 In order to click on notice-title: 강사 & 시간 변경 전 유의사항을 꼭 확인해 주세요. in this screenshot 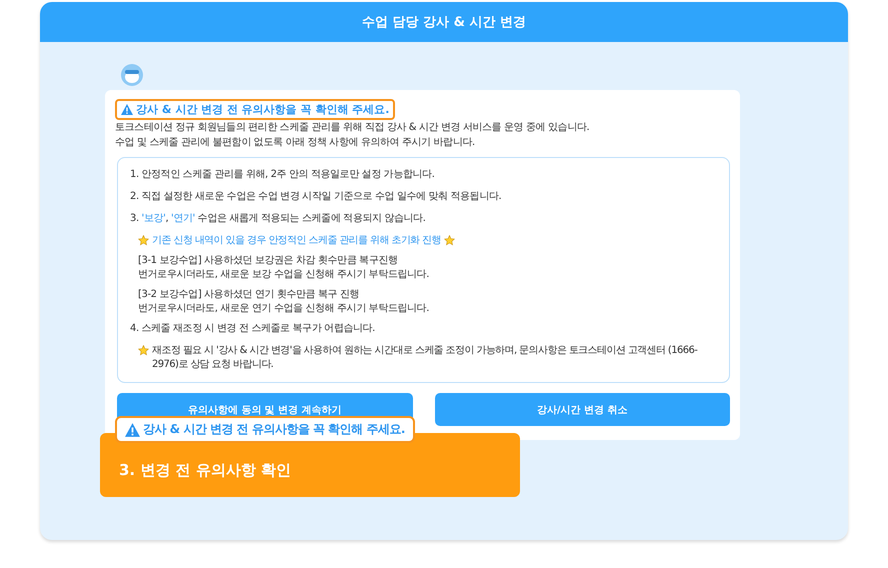, I will do `click(263, 109)`.